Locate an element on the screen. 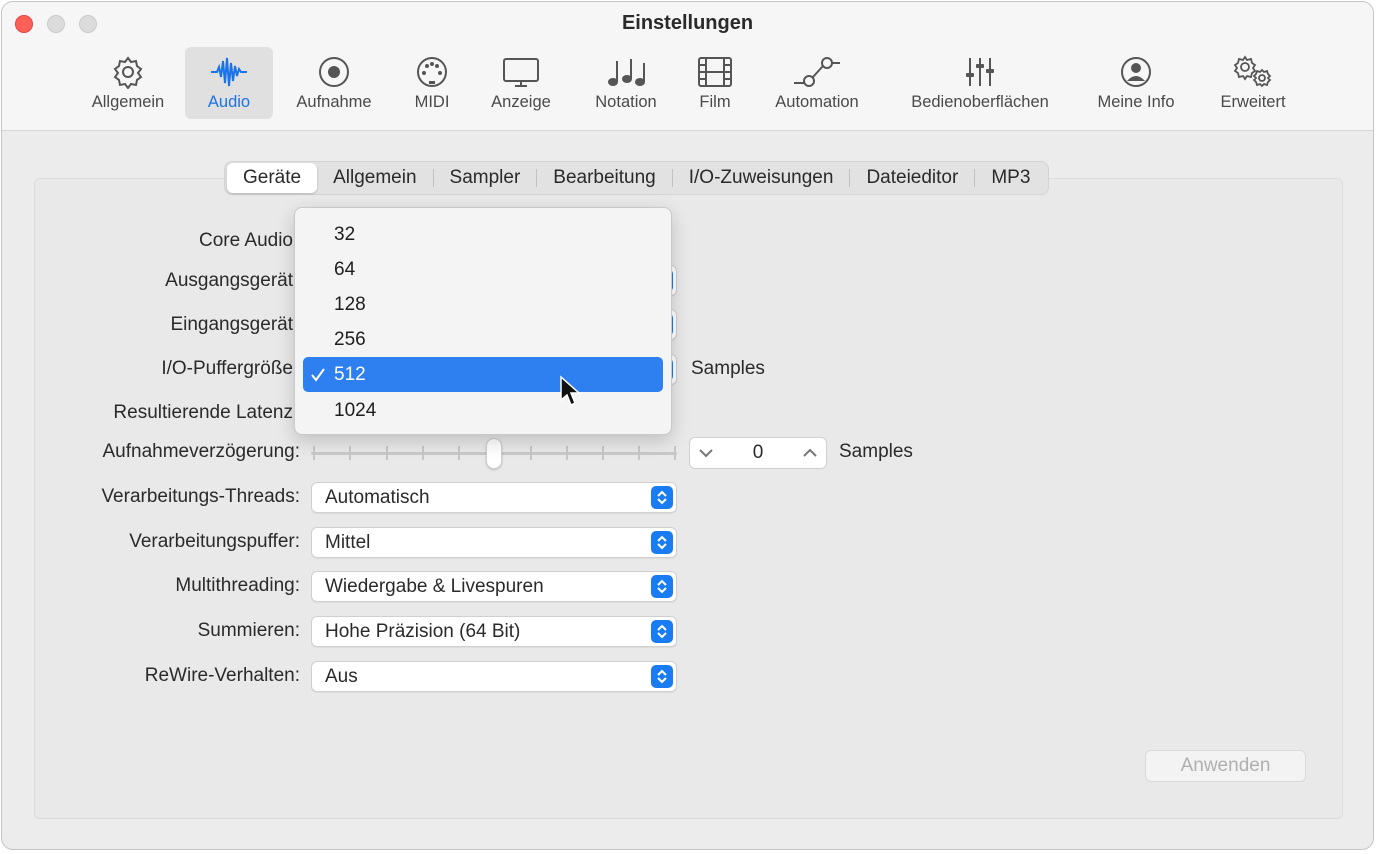  toolbar-label: Aufnahme is located at coordinates (334, 102).